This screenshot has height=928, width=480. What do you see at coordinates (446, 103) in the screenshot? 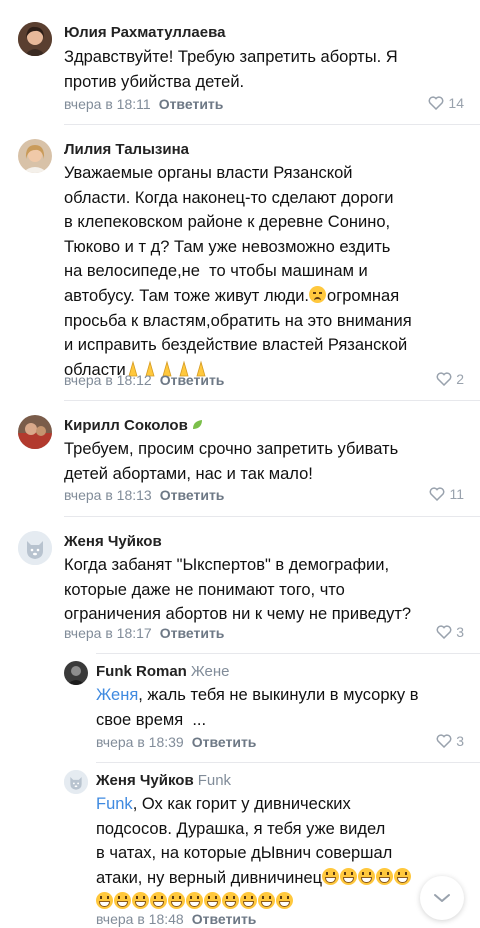
I see `like-button: 14` at bounding box center [446, 103].